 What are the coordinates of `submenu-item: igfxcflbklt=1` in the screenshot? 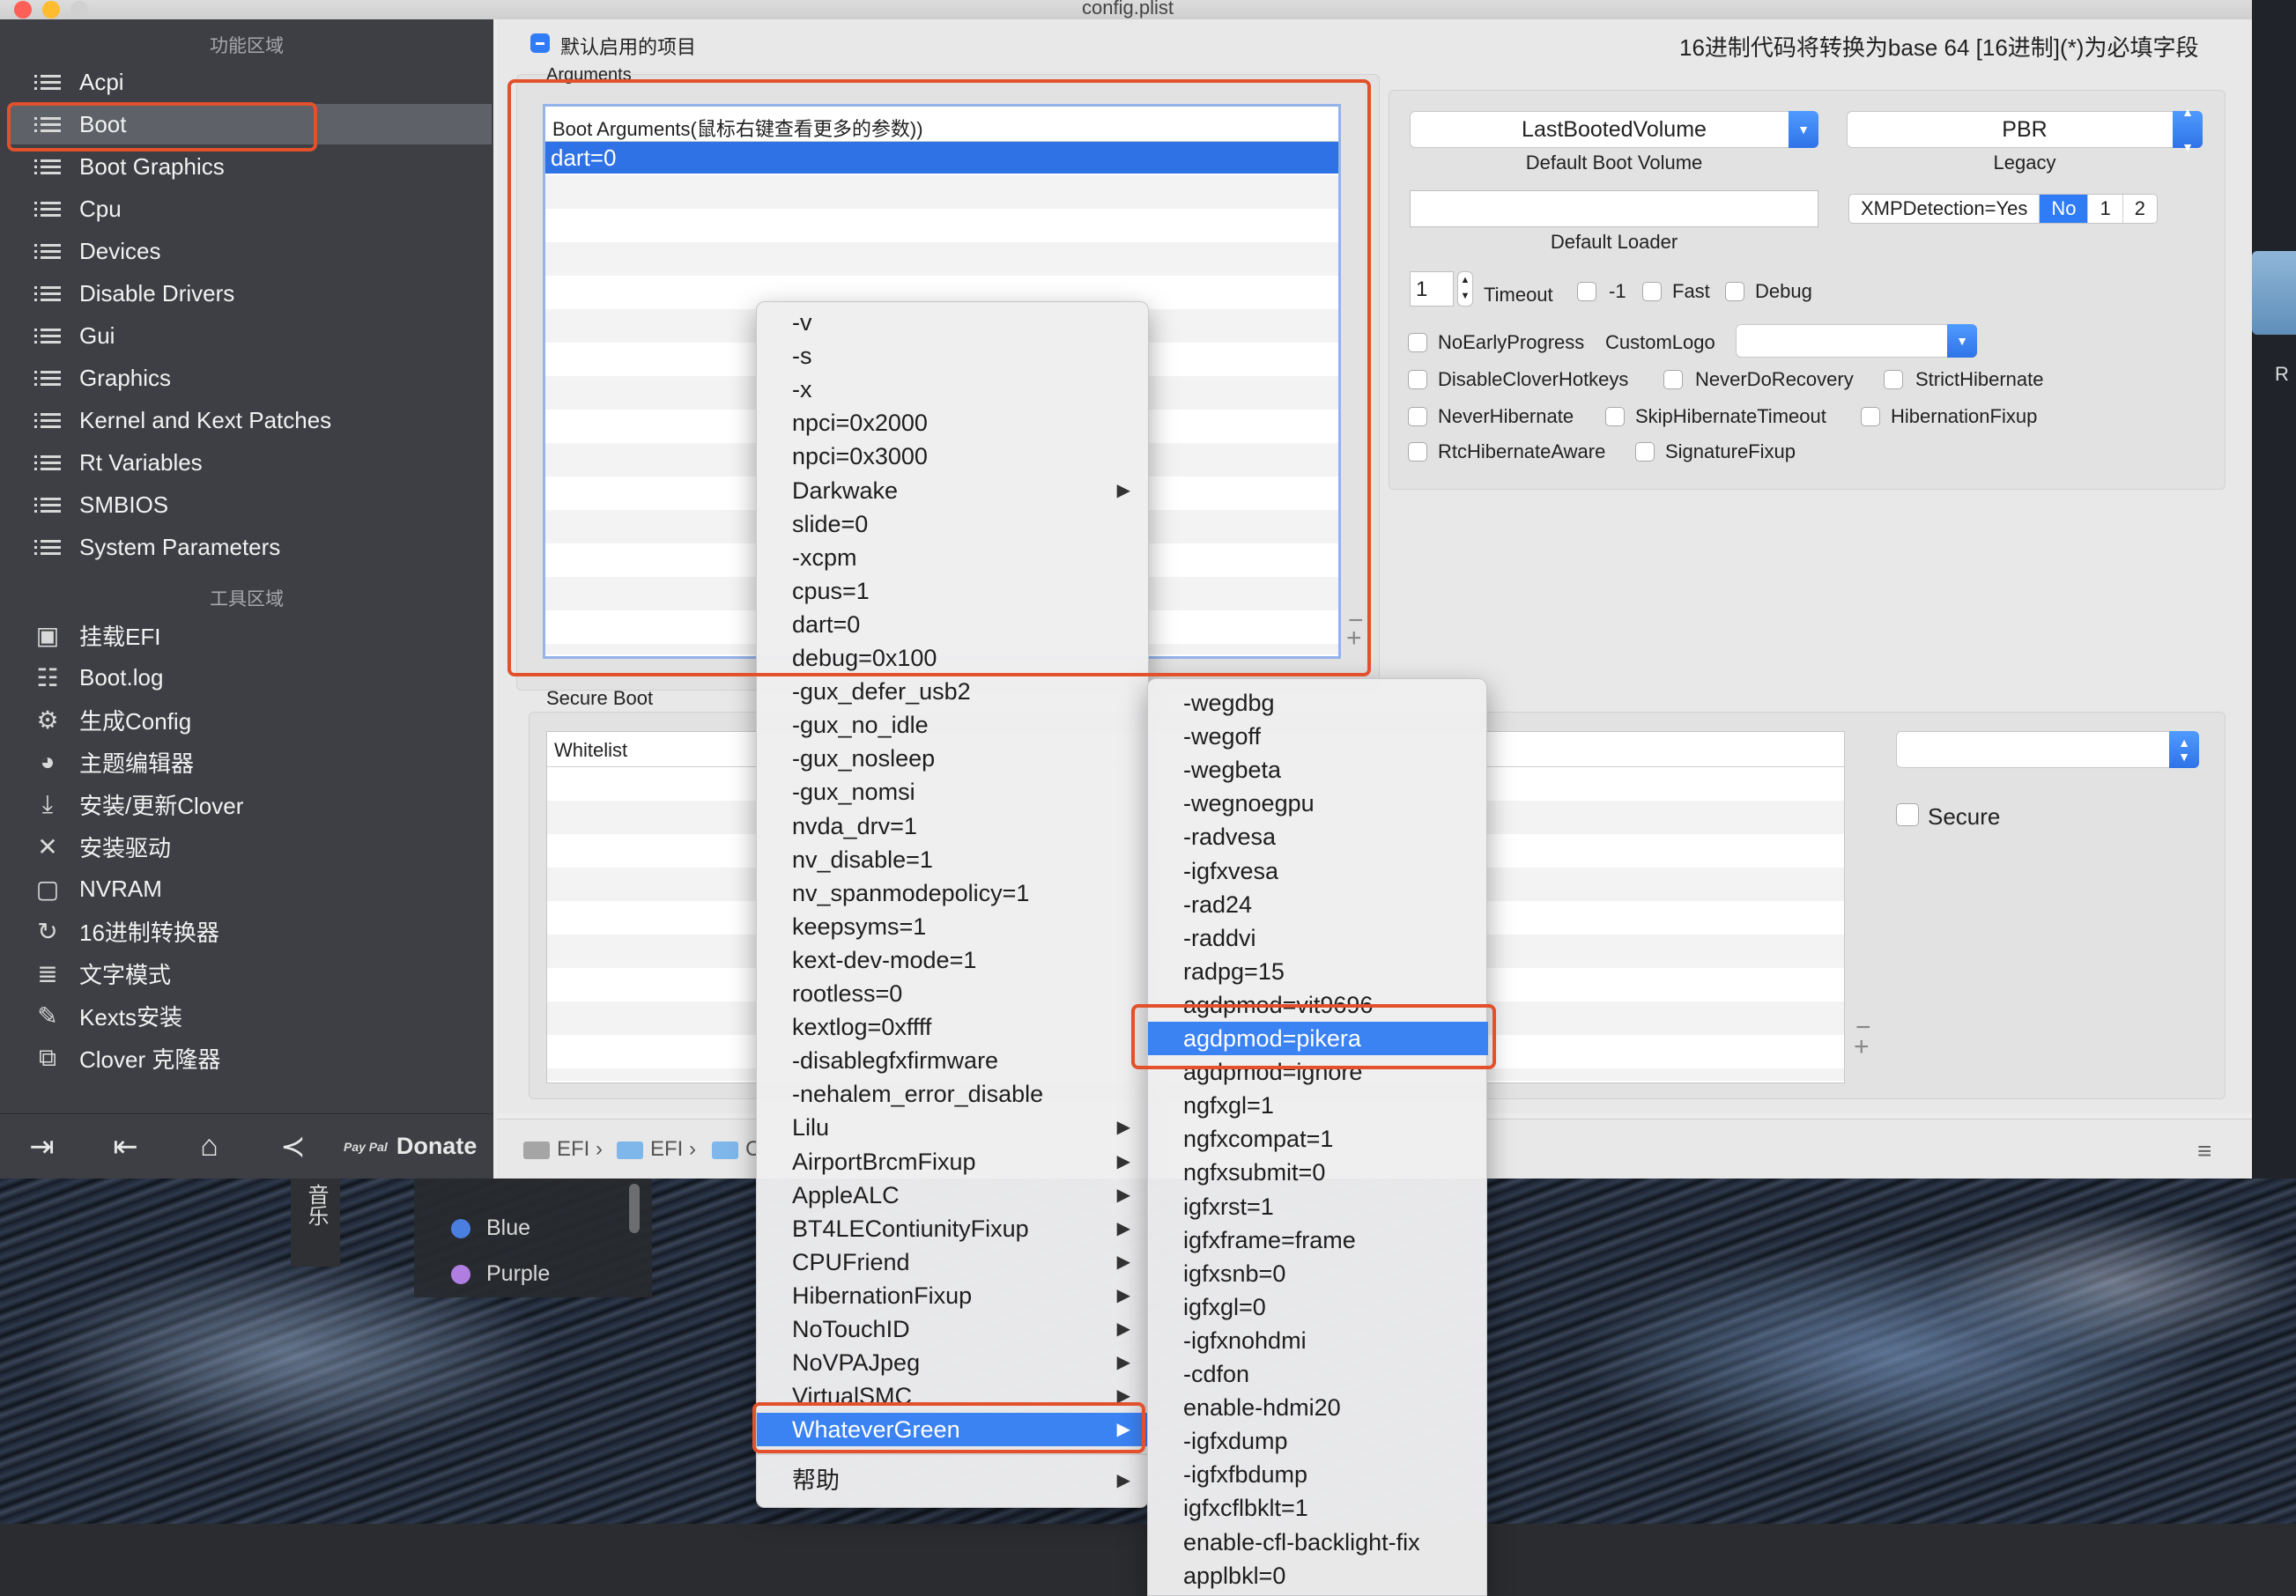 It's located at (1318, 1508).